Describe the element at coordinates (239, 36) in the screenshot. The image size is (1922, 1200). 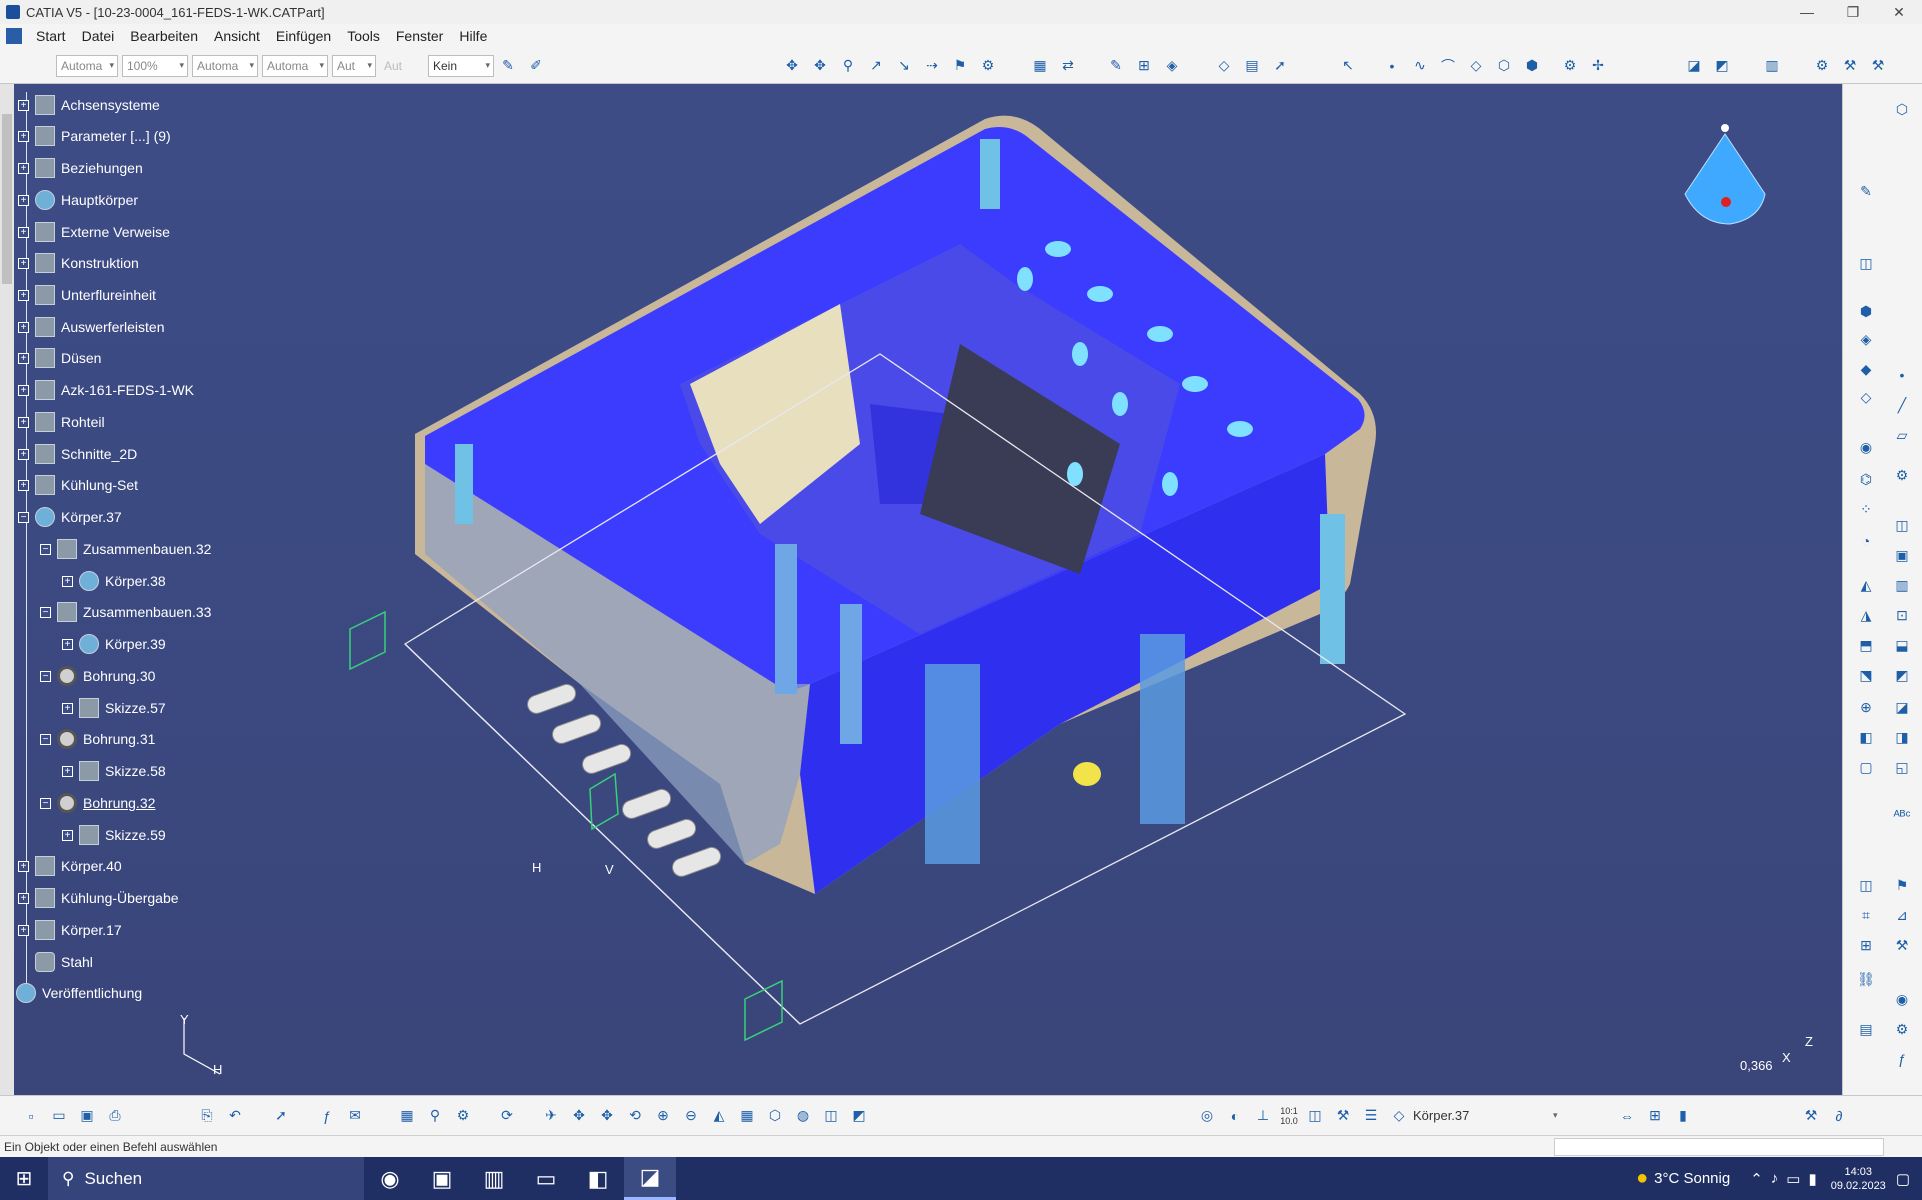
I see `menu-ansicht: Ansicht` at that location.